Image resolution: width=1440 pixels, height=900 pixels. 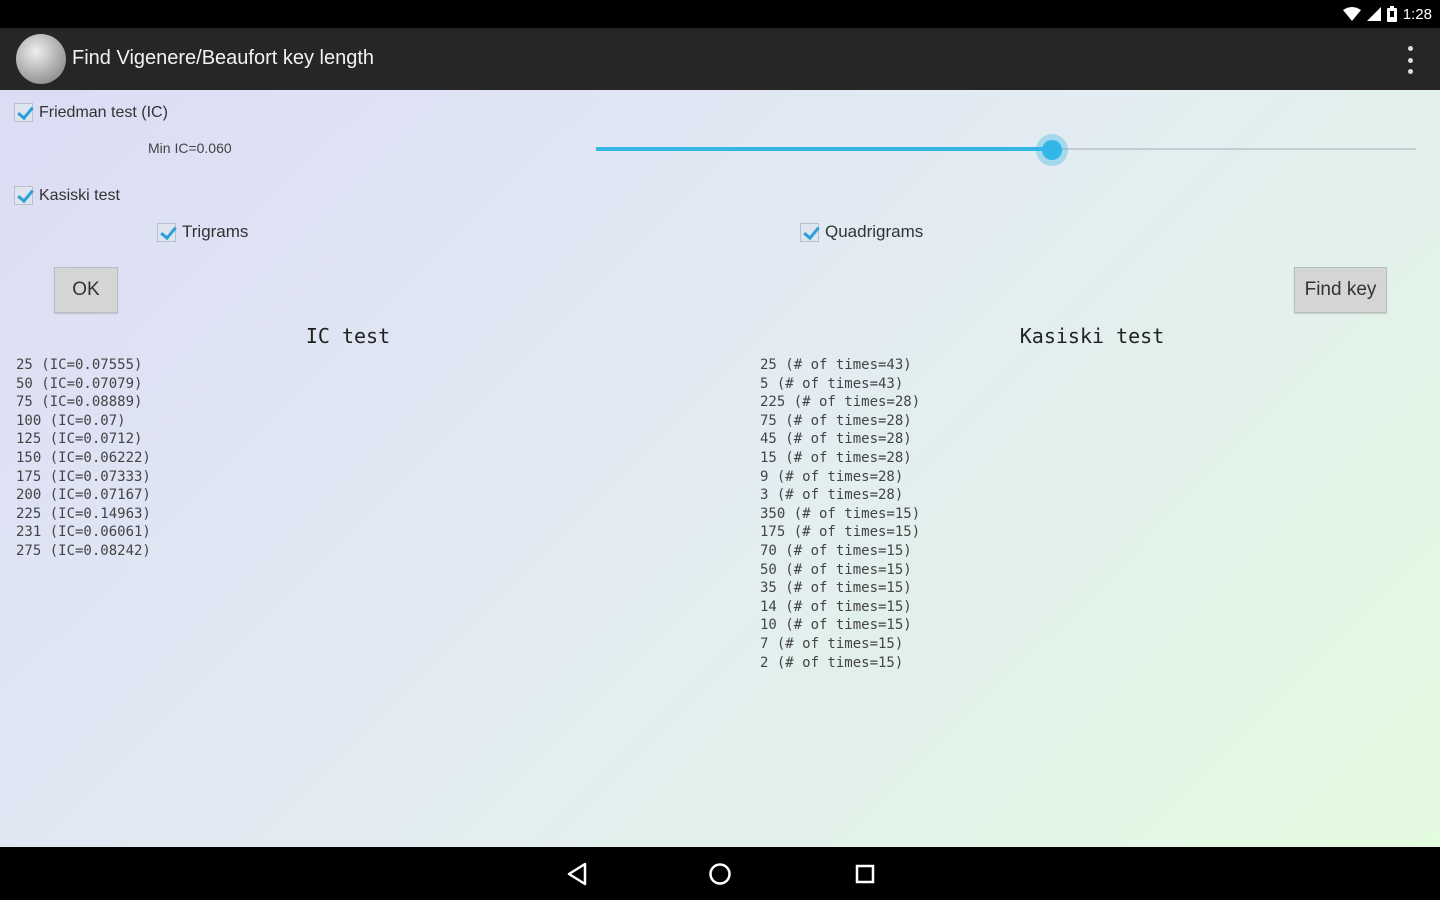 What do you see at coordinates (1051, 150) in the screenshot?
I see `slider-thumb` at bounding box center [1051, 150].